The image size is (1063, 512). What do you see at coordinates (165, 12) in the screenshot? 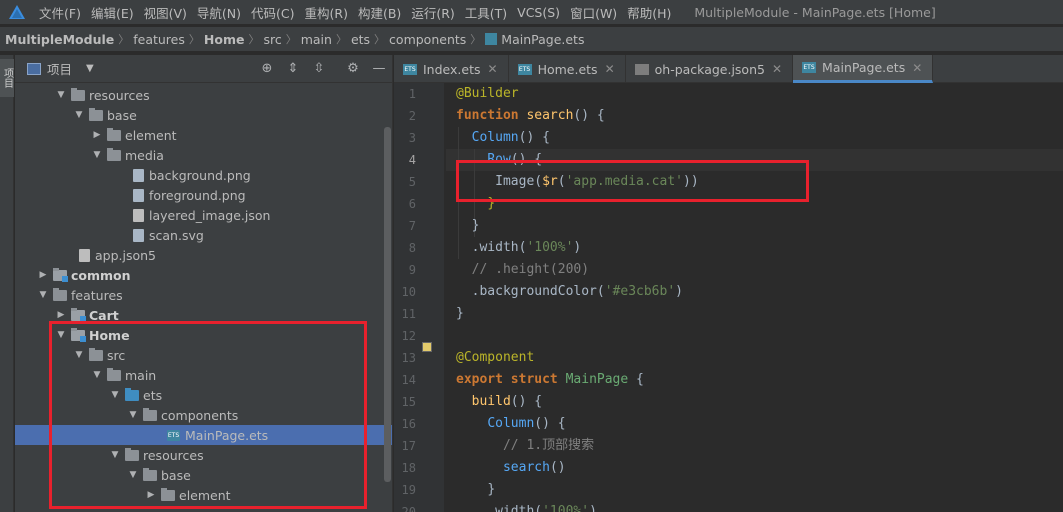
I see `menu-view: 视图(V)` at bounding box center [165, 12].